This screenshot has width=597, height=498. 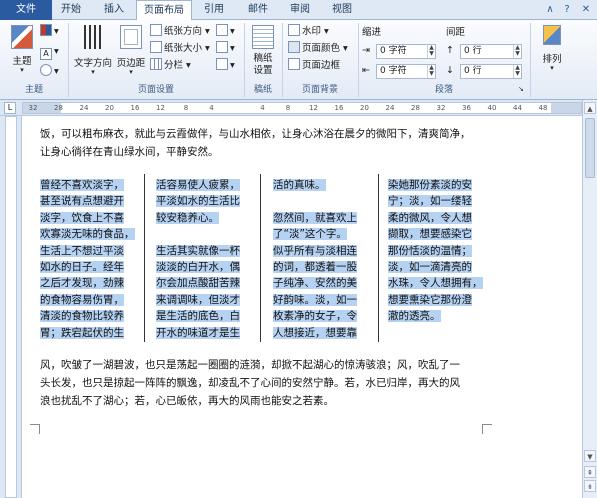 I want to click on scroll-down-icon: ▼, so click(x=590, y=456).